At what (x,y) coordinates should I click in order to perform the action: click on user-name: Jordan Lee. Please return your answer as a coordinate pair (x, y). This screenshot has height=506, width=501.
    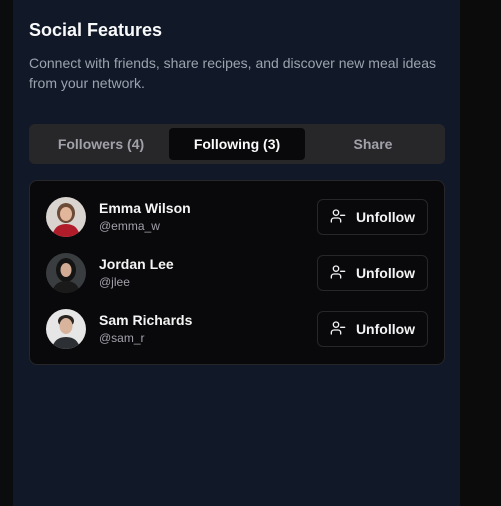
    Looking at the image, I should click on (136, 264).